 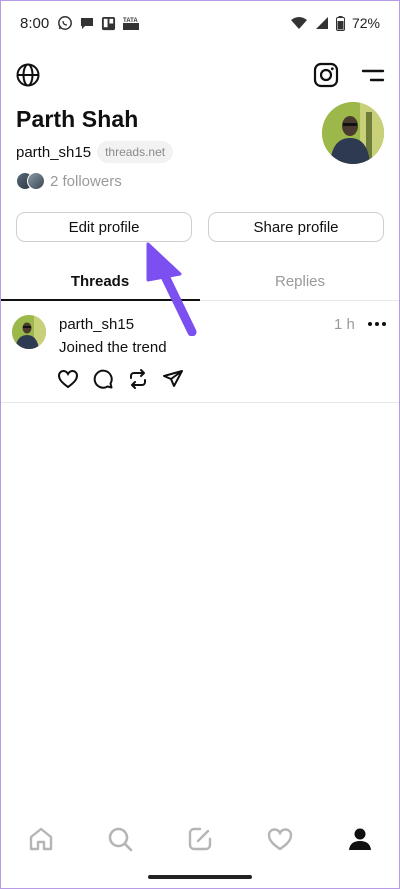 I want to click on gesture-bar, so click(x=200, y=877).